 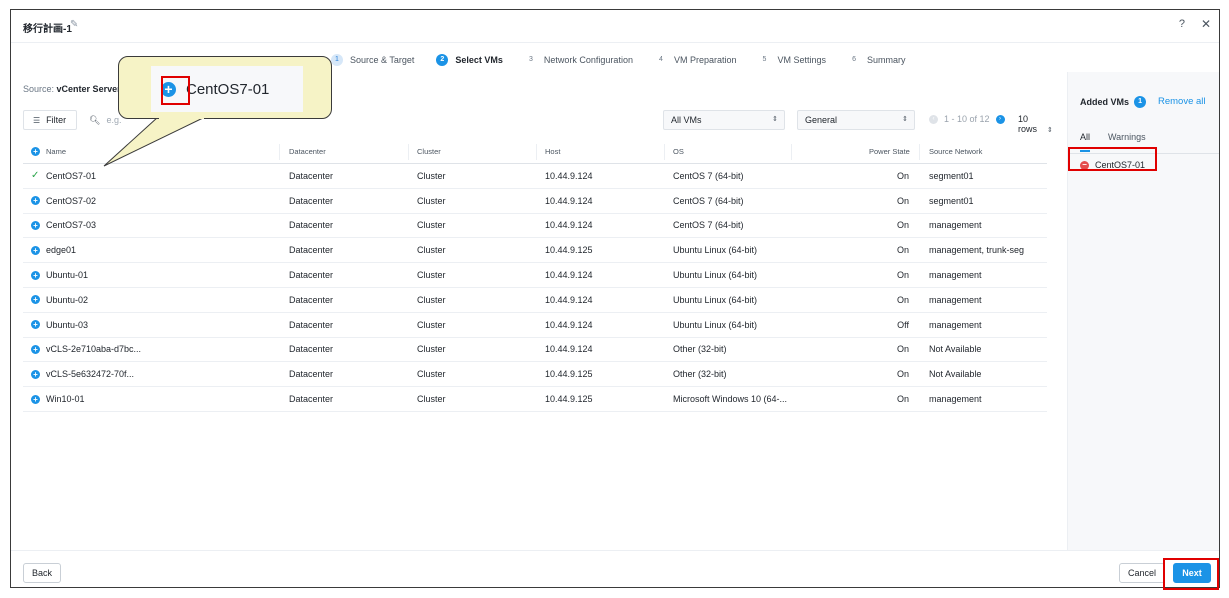 I want to click on highlight-add-icon, so click(x=175, y=90).